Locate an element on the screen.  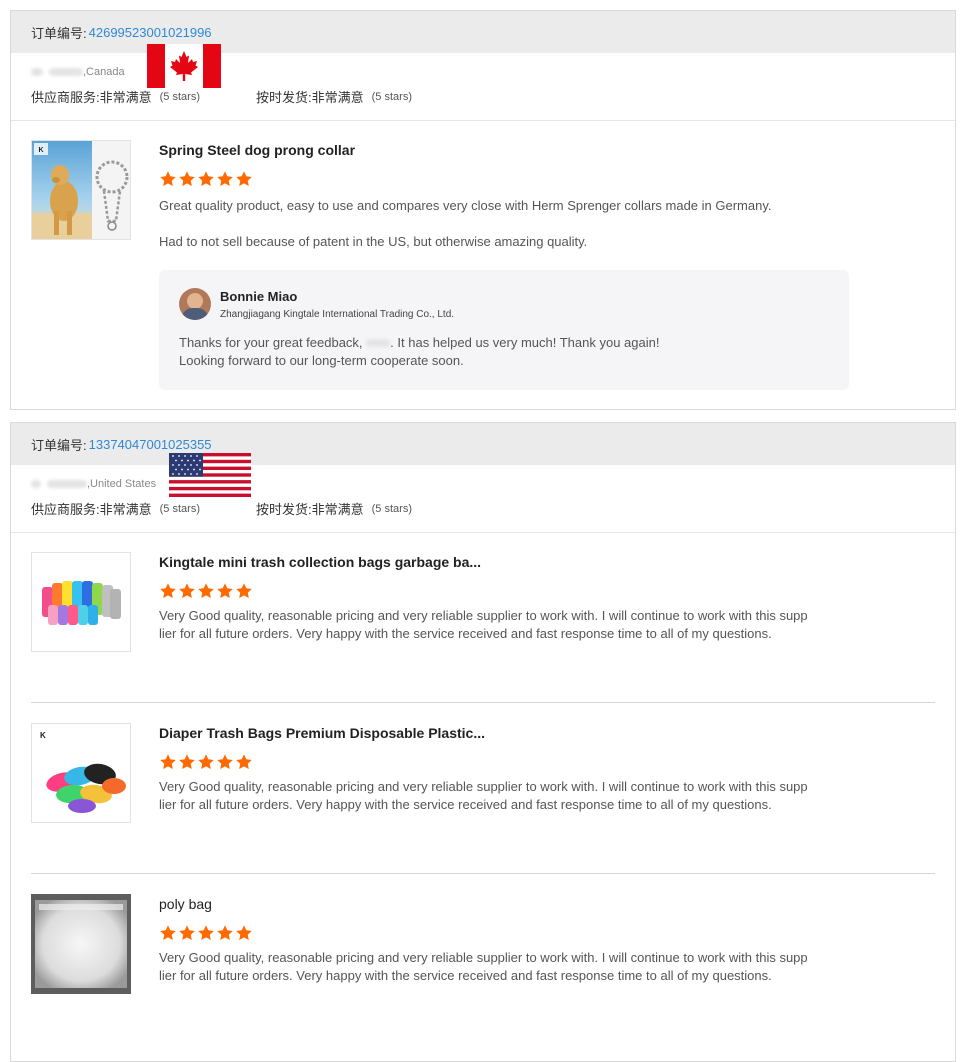
order-number-link: 42699523001021996 is located at coordinates (150, 32).